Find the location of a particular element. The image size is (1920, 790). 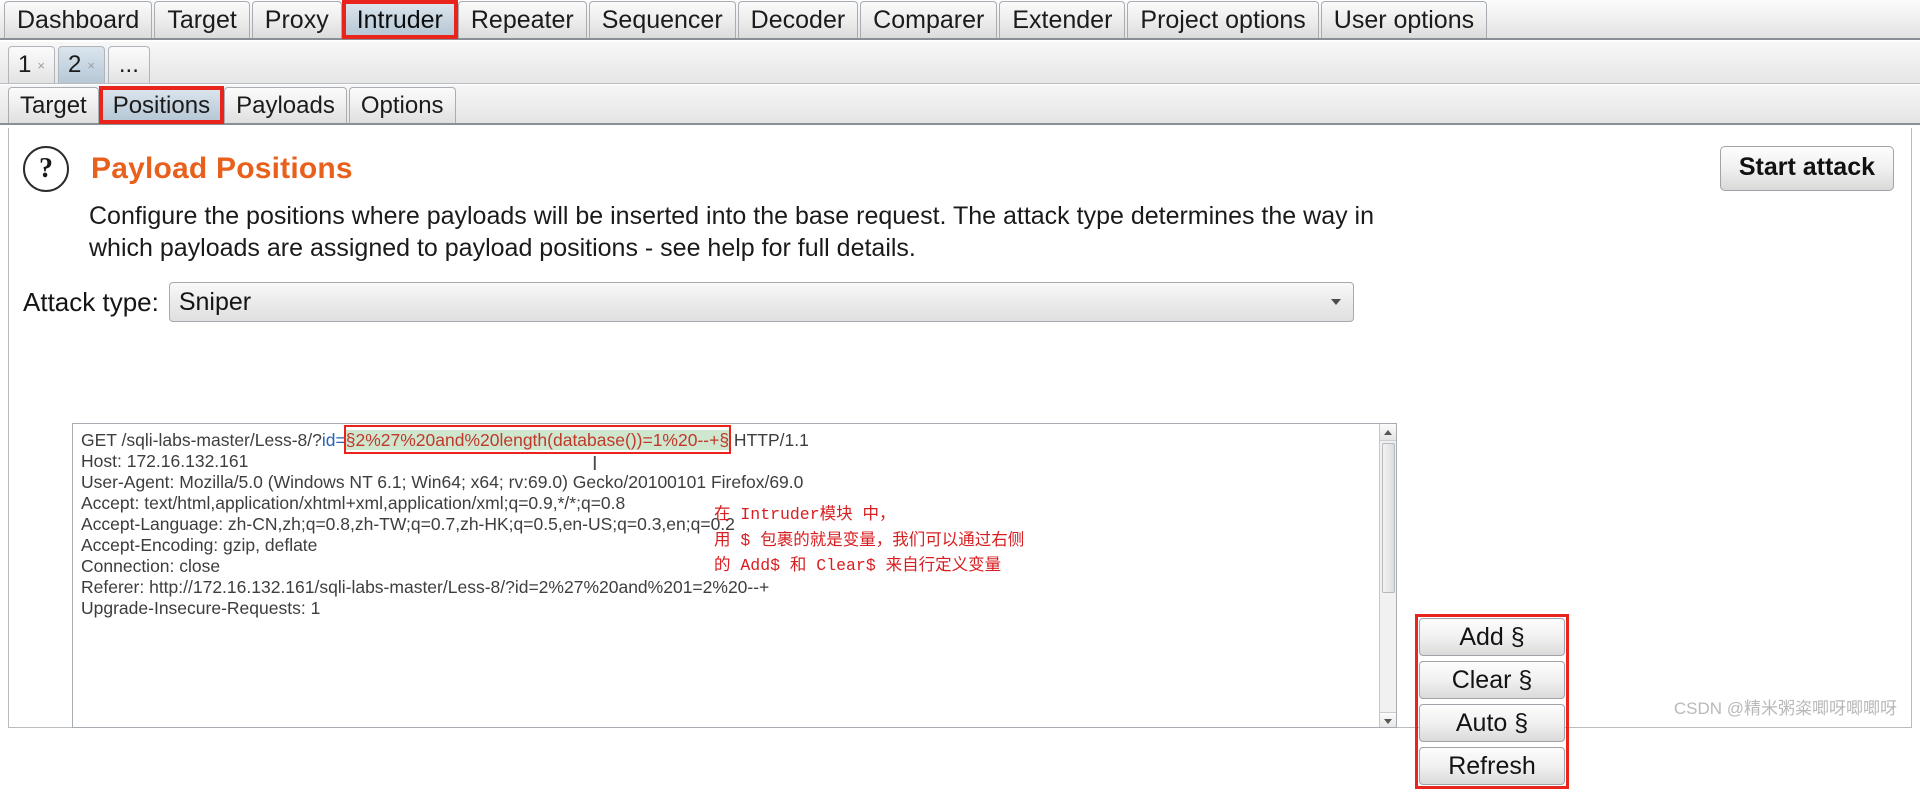

tab-label: Payloads is located at coordinates (285, 105).